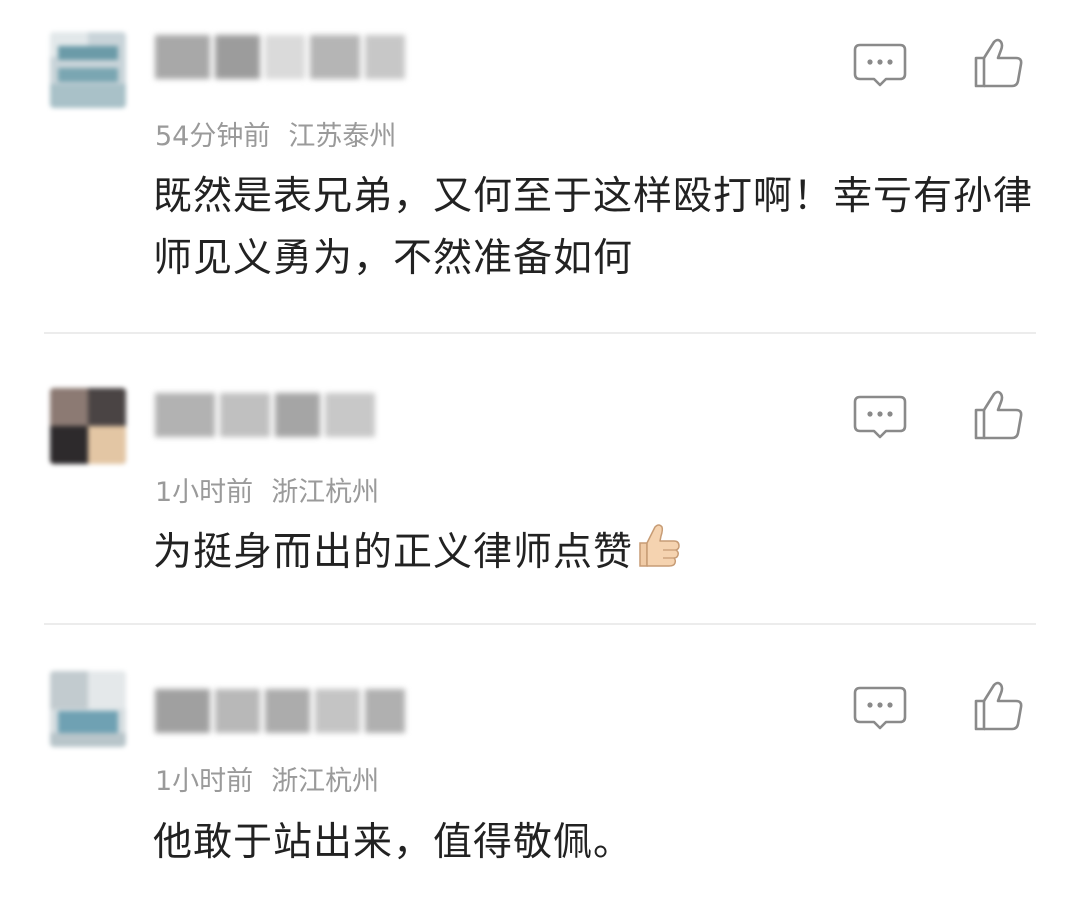 This screenshot has width=1080, height=905. Describe the element at coordinates (393, 552) in the screenshot. I see `comment-text: 为挺身而出的正义律师点赞` at that location.